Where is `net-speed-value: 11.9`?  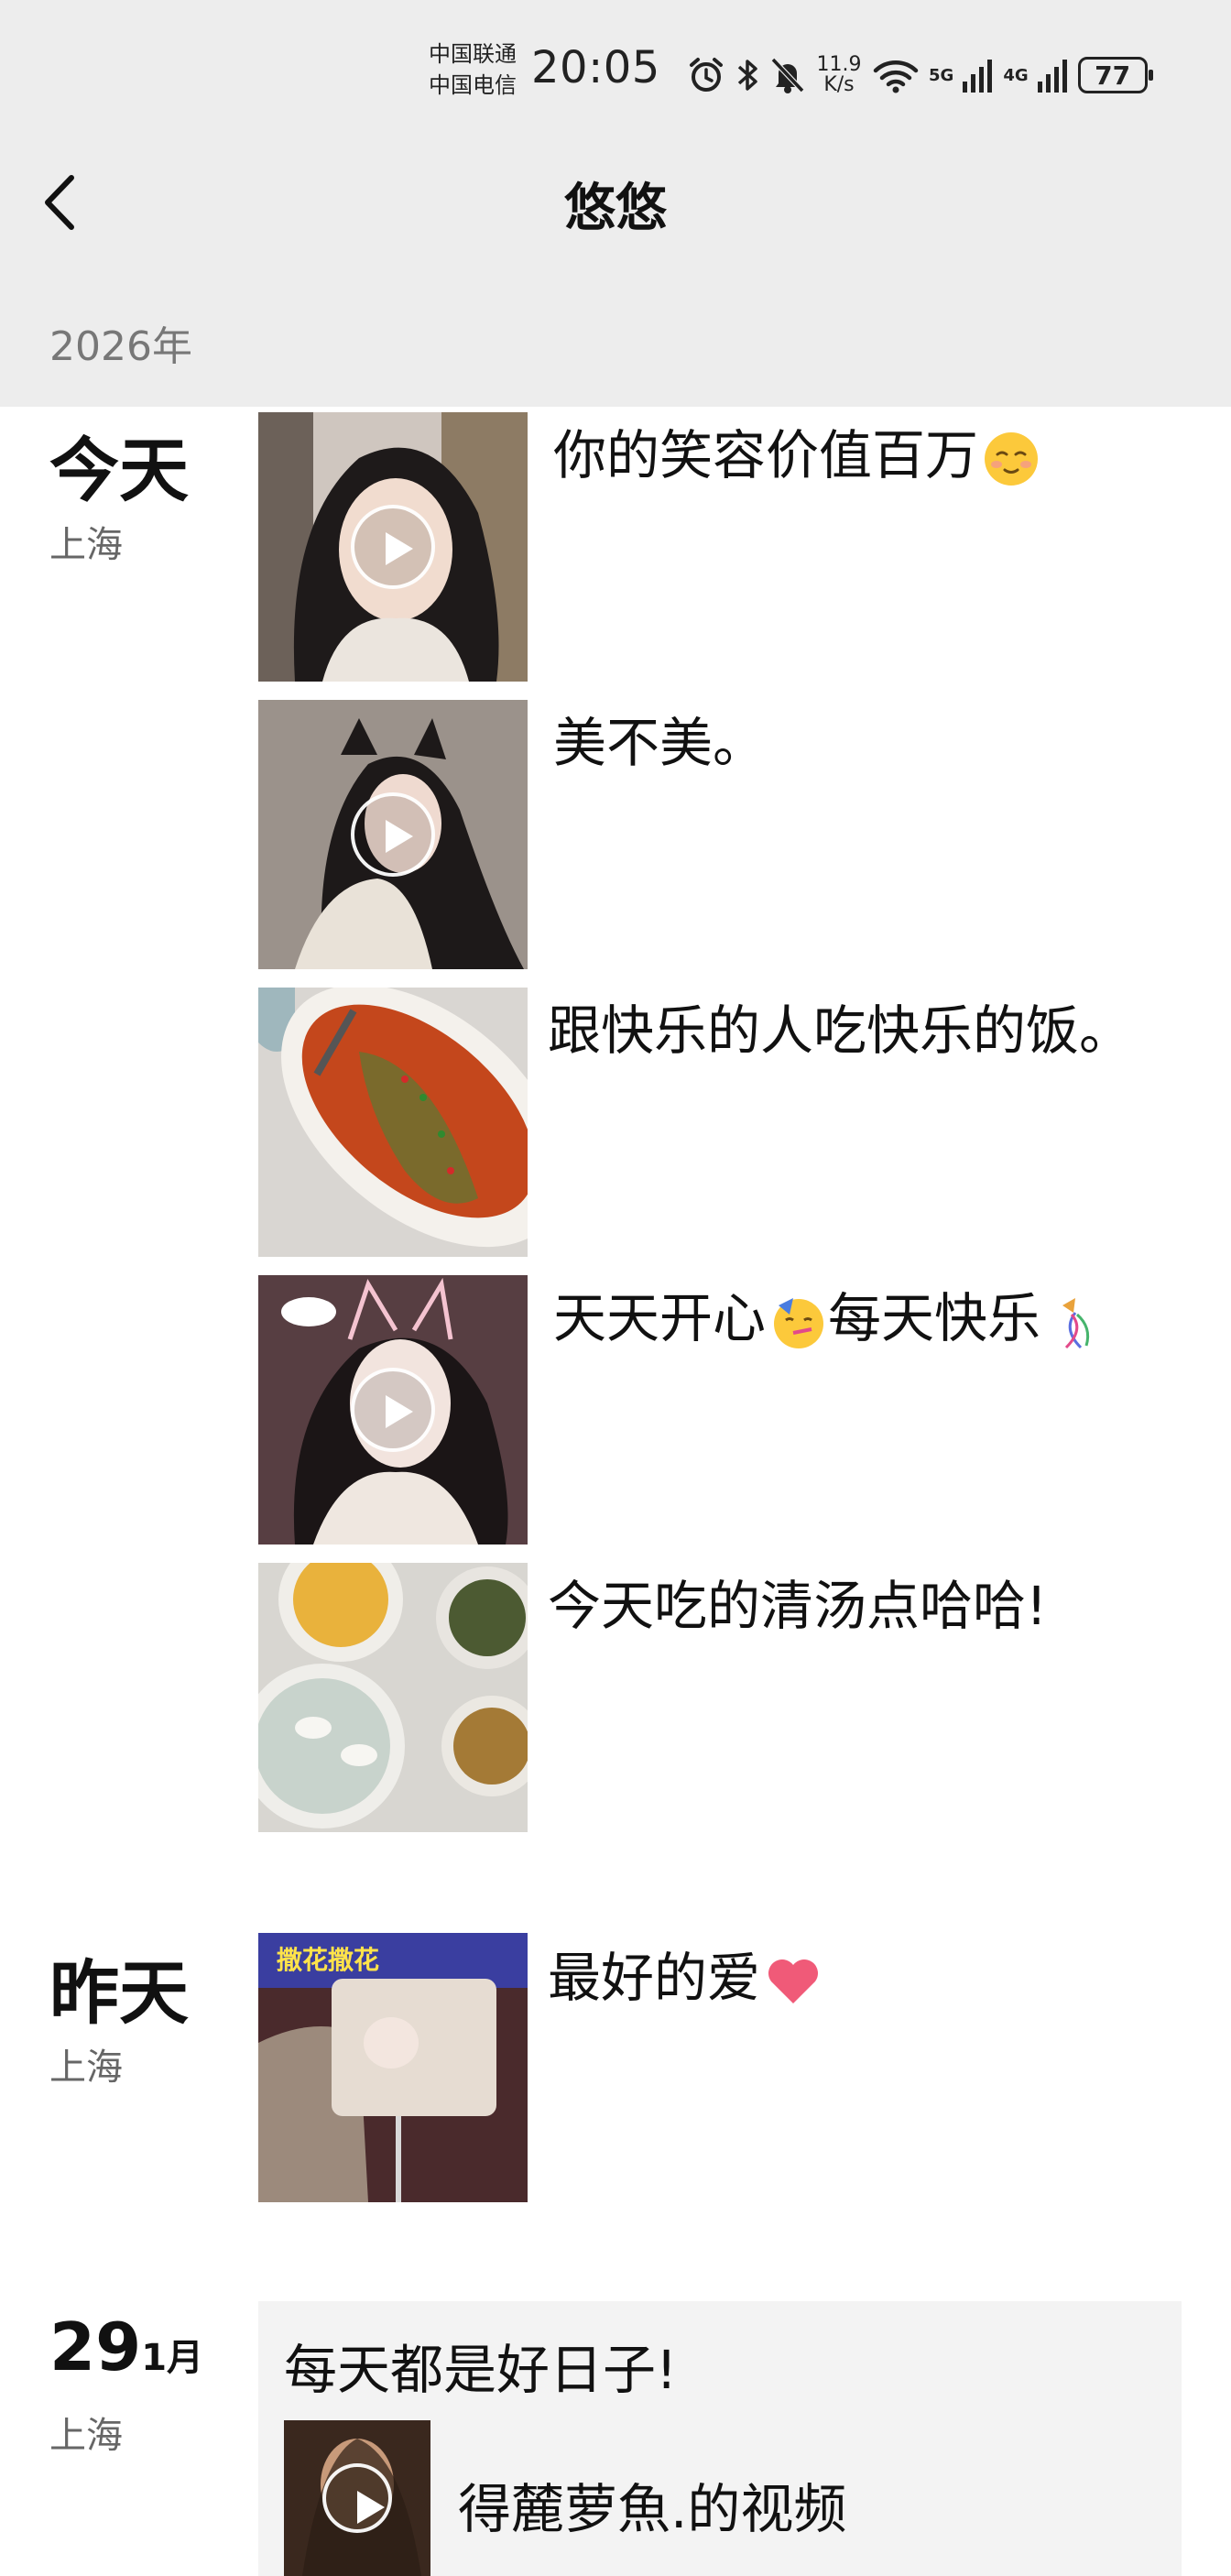
net-speed-value: 11.9 is located at coordinates (839, 64).